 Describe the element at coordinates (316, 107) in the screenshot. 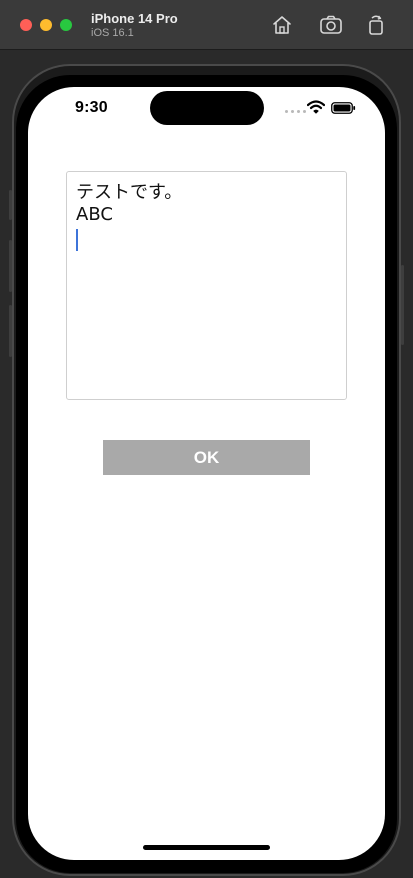

I see `wifi-icon` at that location.